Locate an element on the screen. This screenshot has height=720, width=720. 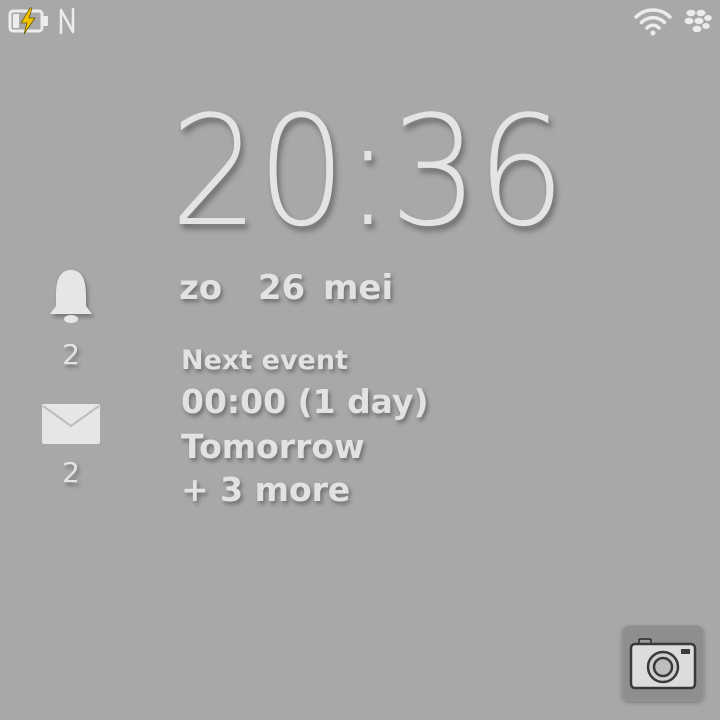
mail-icon is located at coordinates (71, 424).